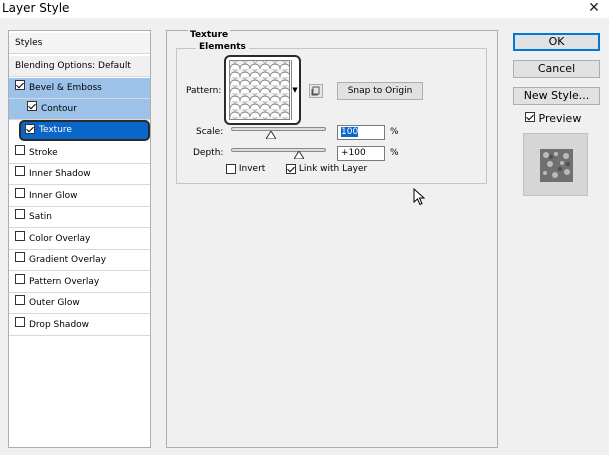 This screenshot has height=455, width=609. What do you see at coordinates (36, 8) in the screenshot?
I see `window-title: Layer Style` at bounding box center [36, 8].